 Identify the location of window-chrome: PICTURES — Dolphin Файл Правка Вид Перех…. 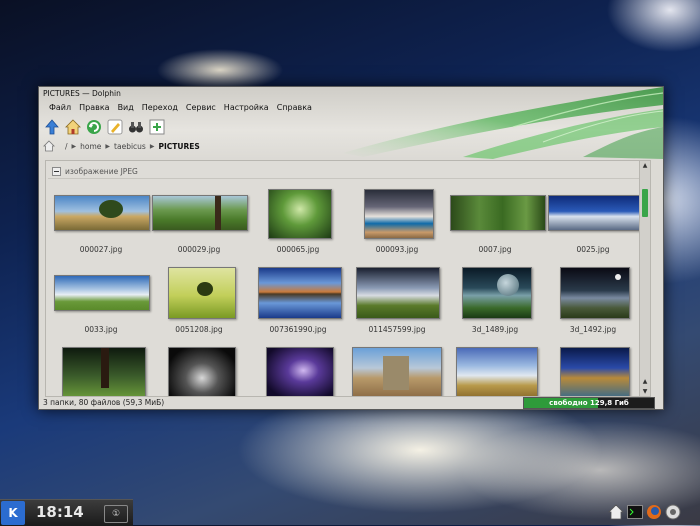
(351, 123).